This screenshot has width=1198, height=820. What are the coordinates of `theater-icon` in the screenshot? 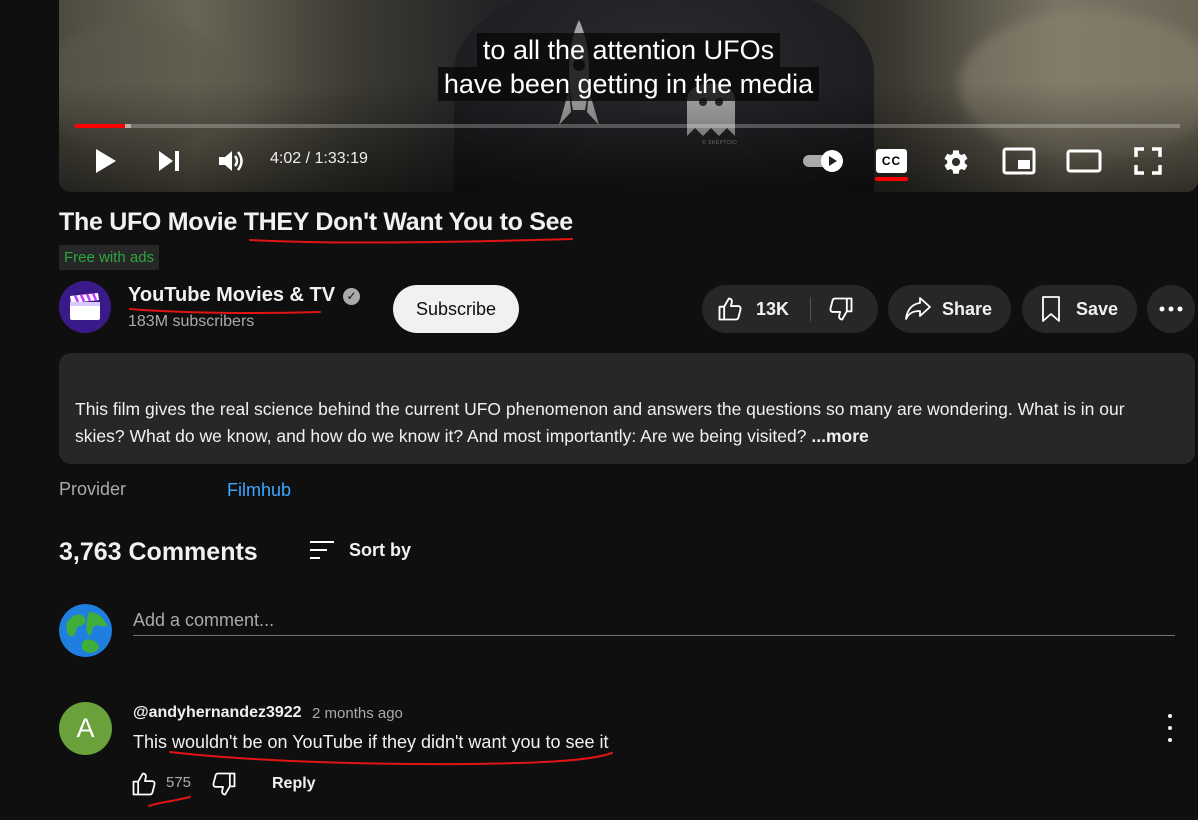 It's located at (1084, 161).